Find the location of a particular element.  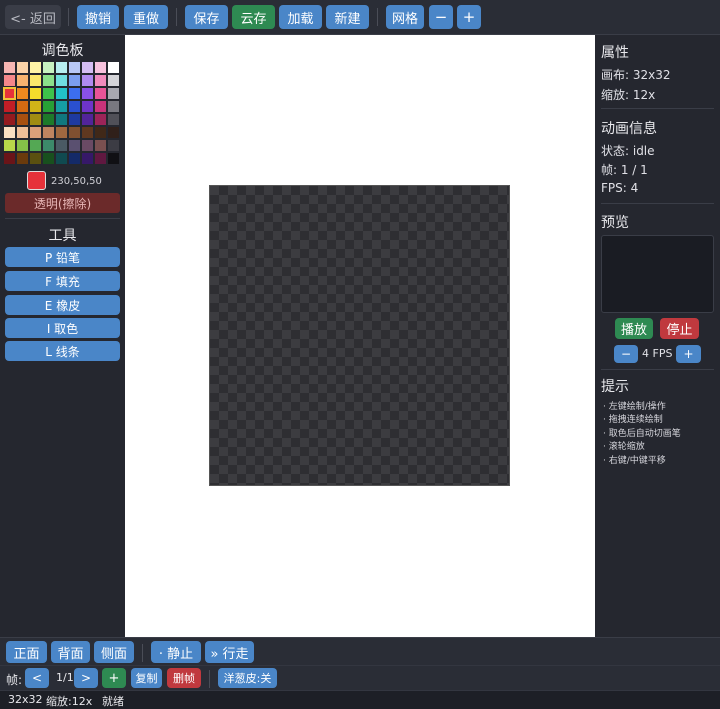

prev-frame-button: < is located at coordinates (37, 678).